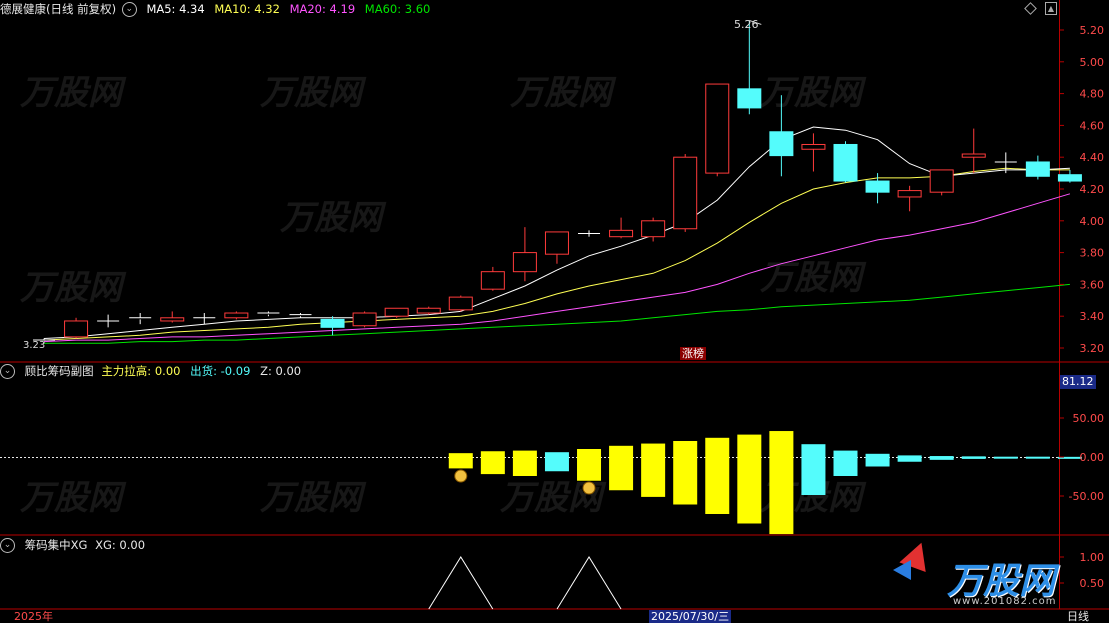  I want to click on sub1-current-value: 81.12, so click(1078, 382).